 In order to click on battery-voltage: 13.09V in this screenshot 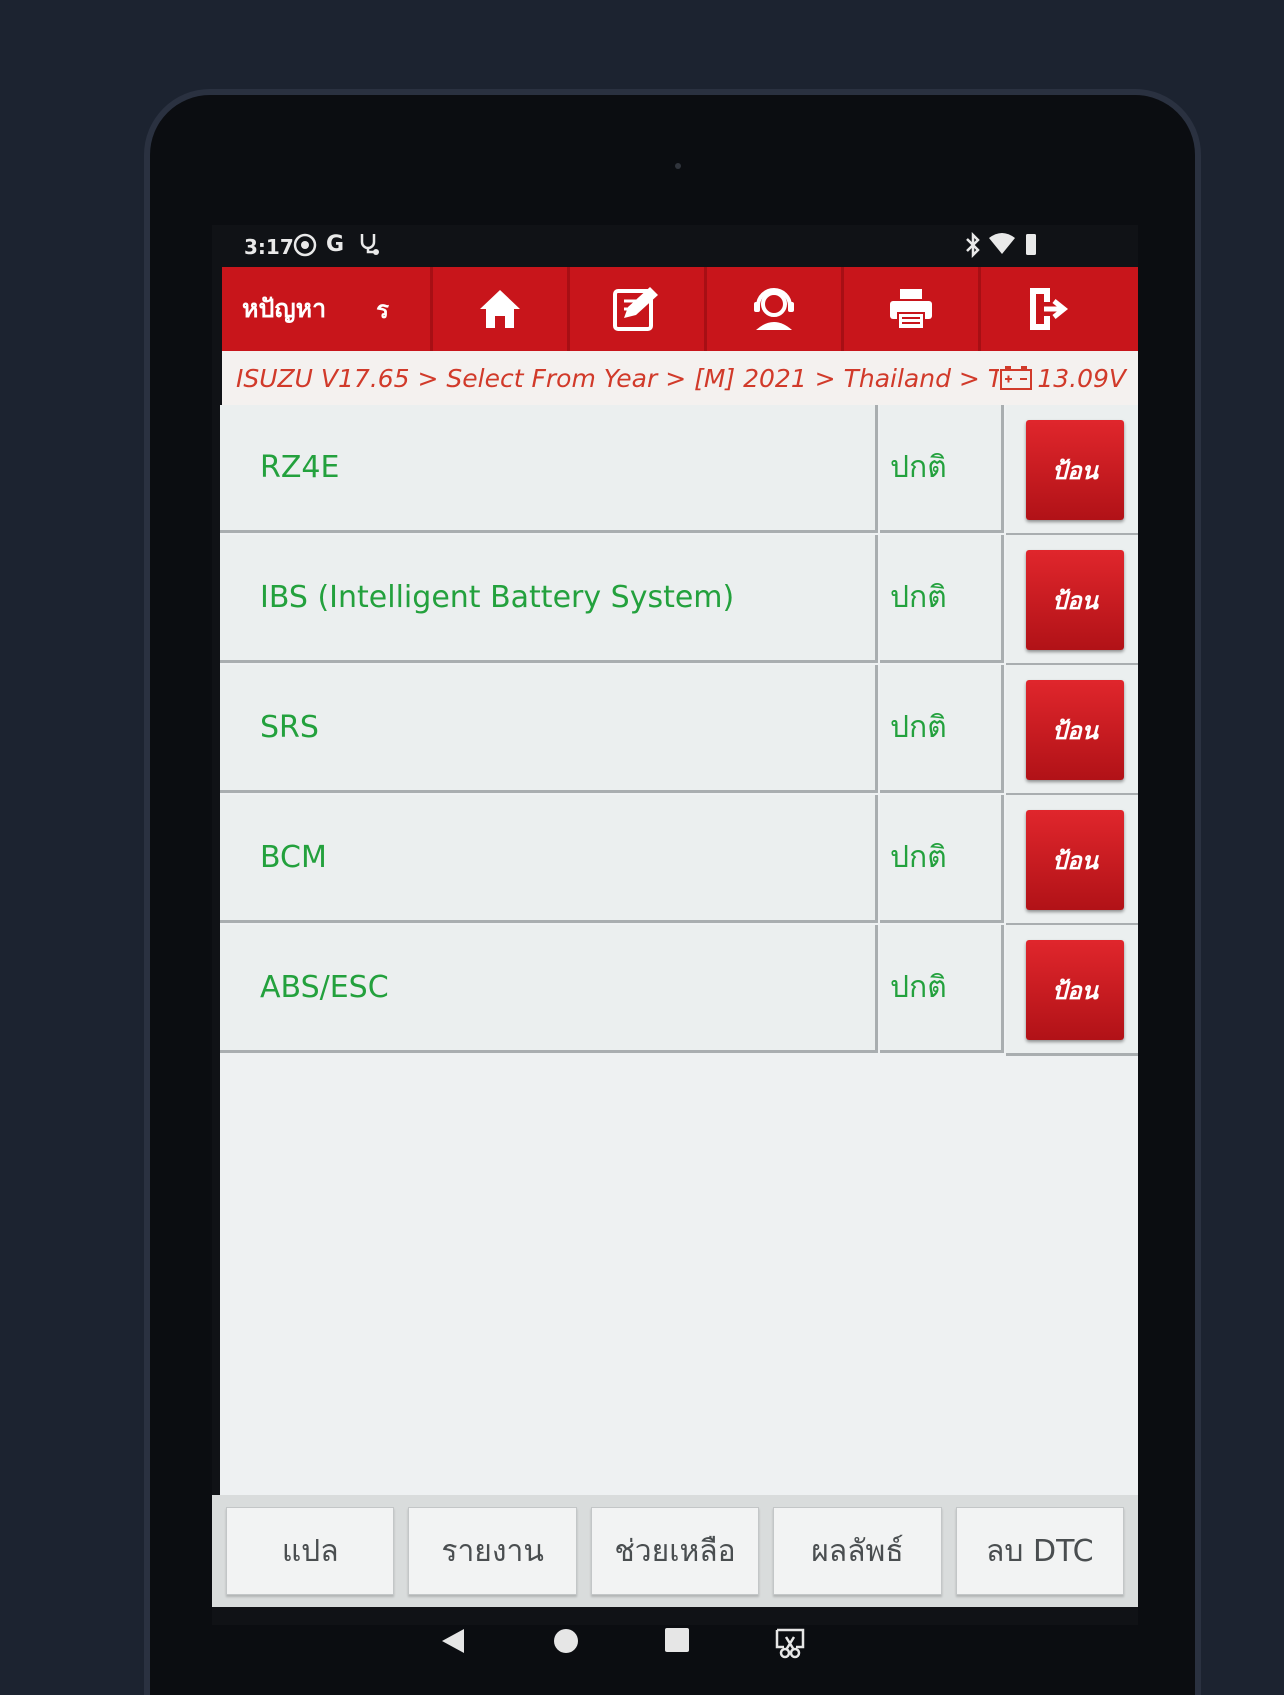, I will do `click(1062, 378)`.